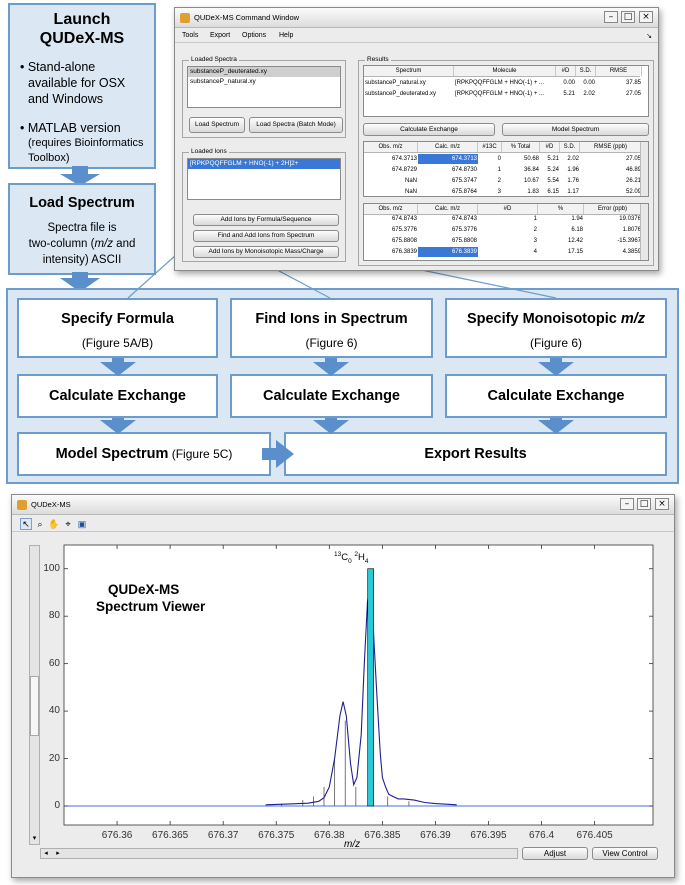  Describe the element at coordinates (502, 159) in the screenshot. I see `table-row: 674.3713 674.3713 0 50.68 5.21 2.02 27.05` at that location.